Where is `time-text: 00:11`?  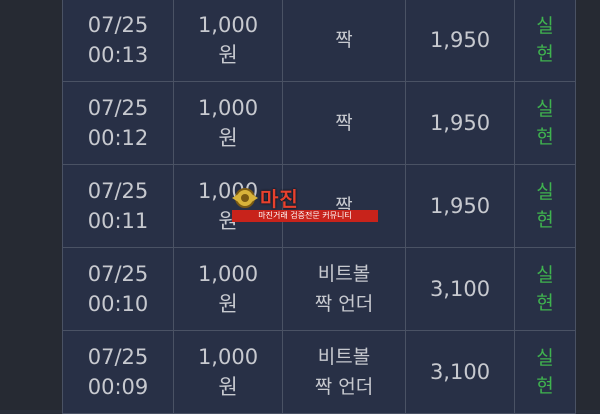
time-text: 00:11 is located at coordinates (118, 221).